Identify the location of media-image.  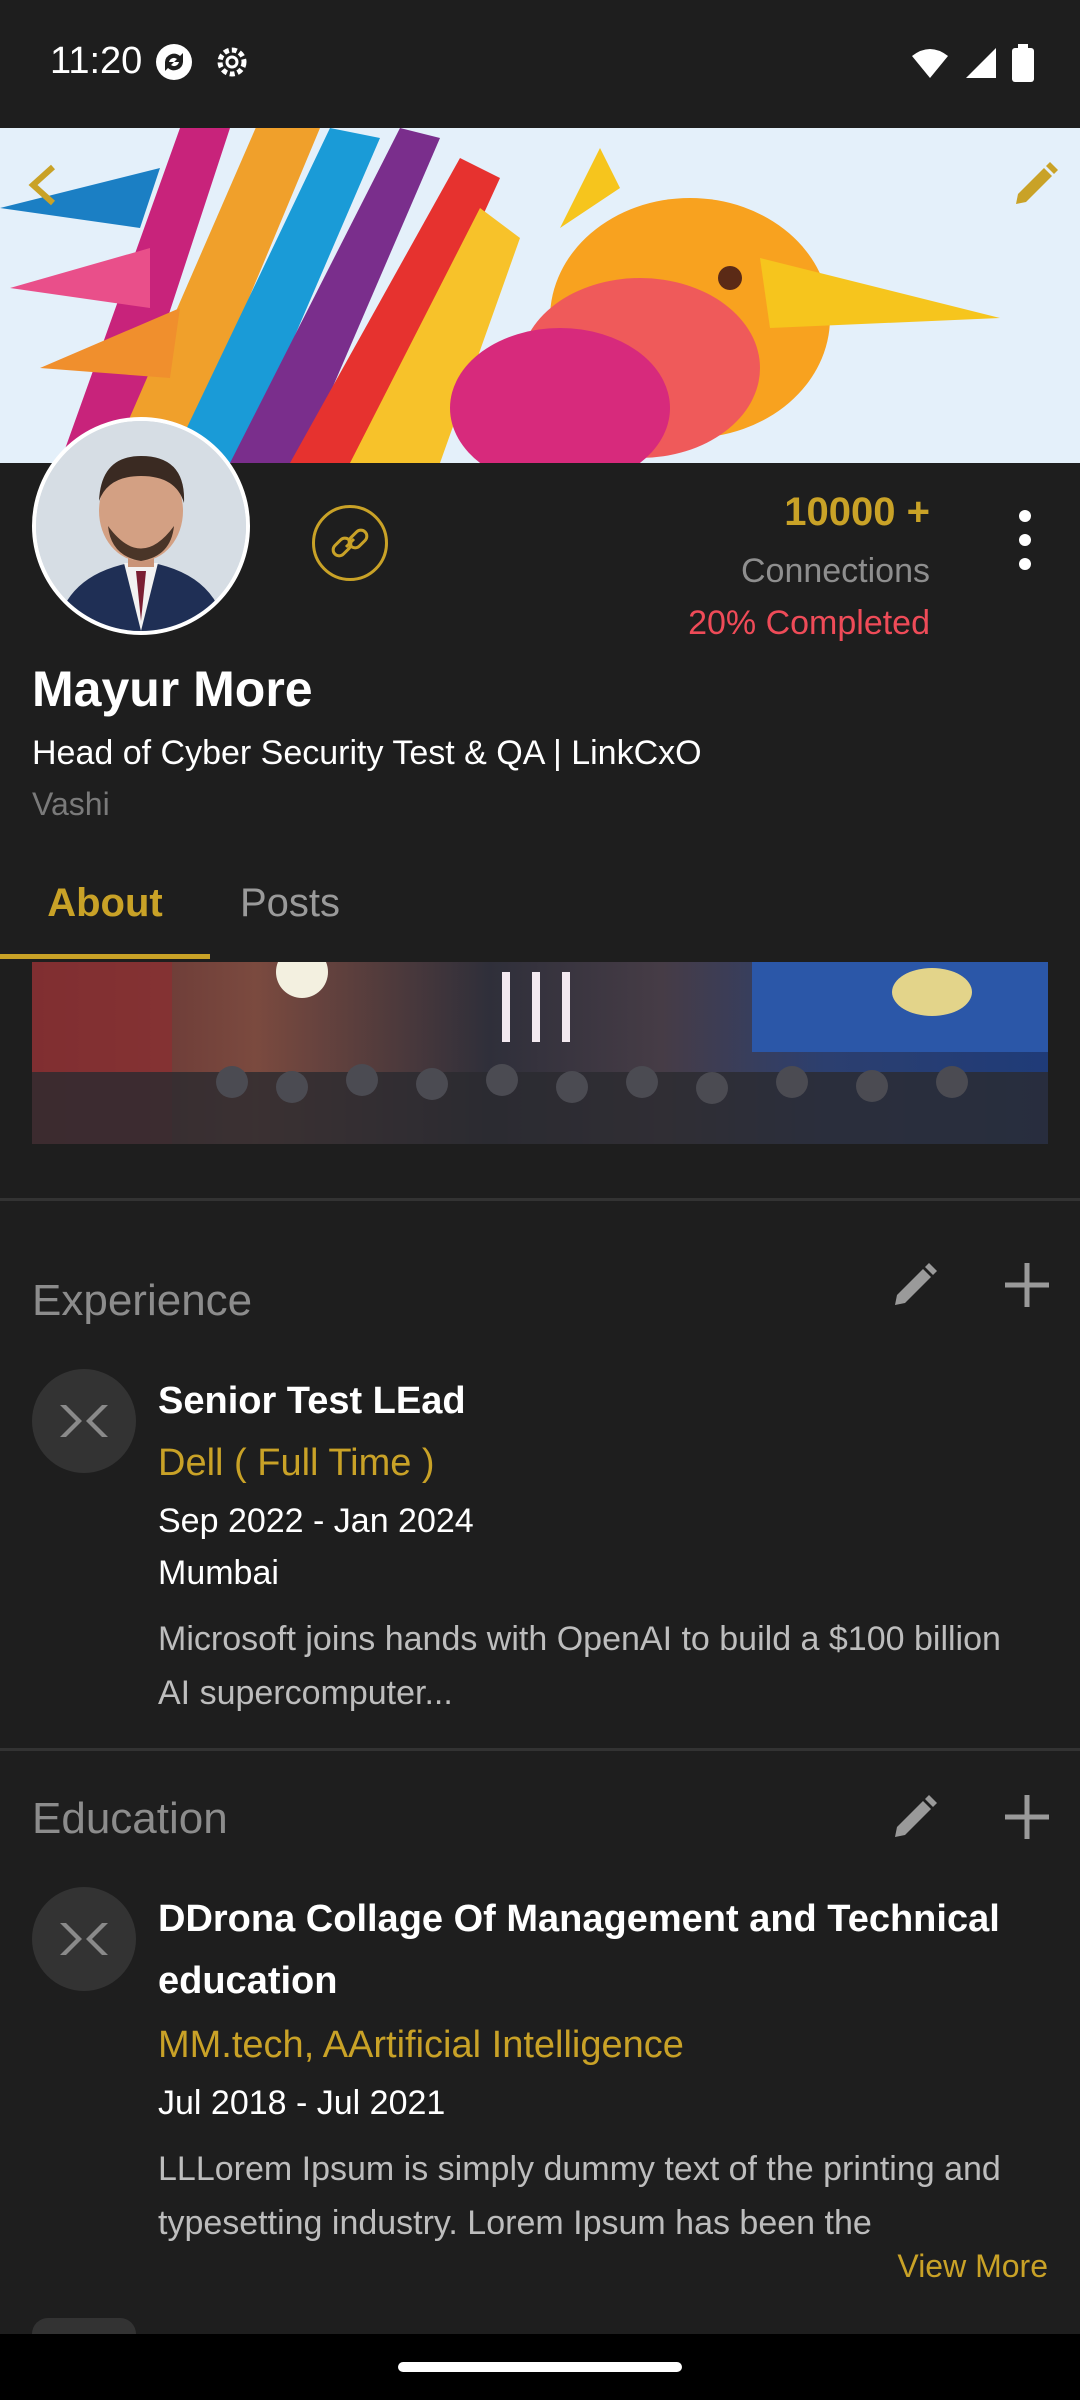
(540, 1053).